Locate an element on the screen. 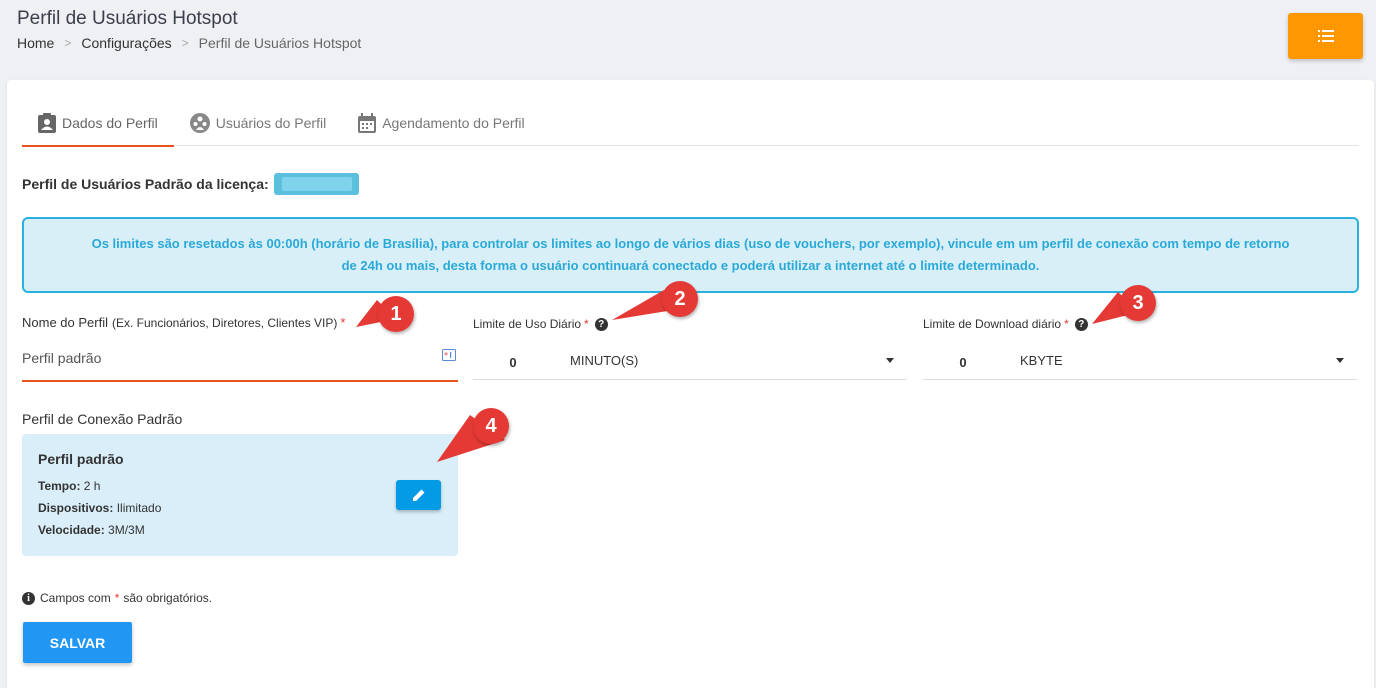  edit-connection-button is located at coordinates (418, 495).